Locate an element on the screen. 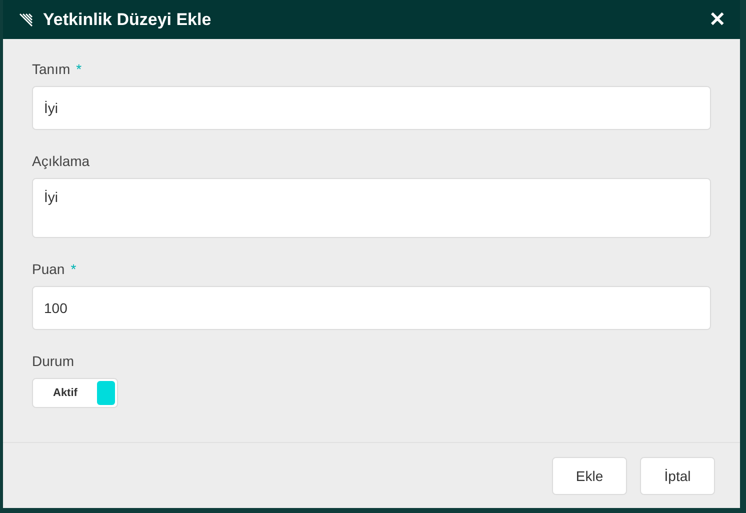  text-field: 100 is located at coordinates (371, 308).